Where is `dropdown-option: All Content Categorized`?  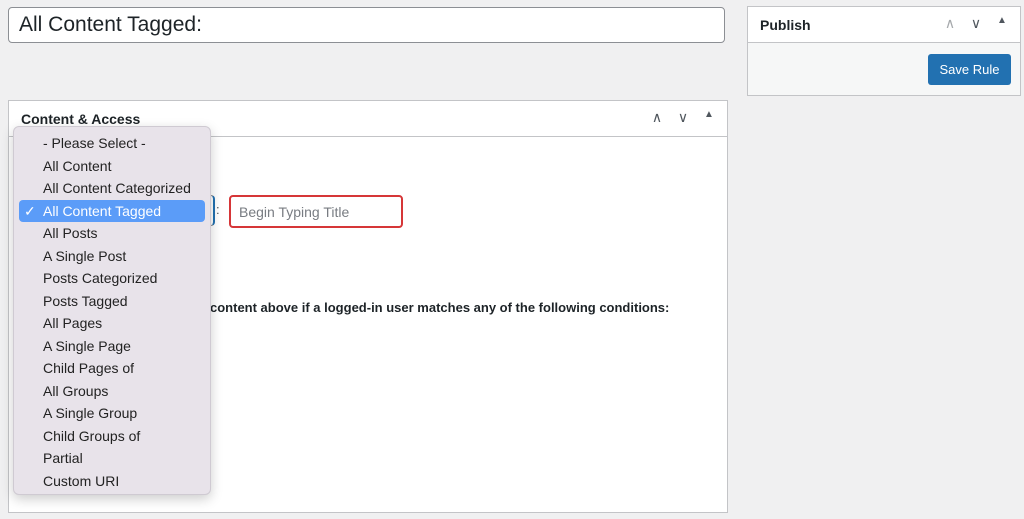 dropdown-option: All Content Categorized is located at coordinates (112, 188).